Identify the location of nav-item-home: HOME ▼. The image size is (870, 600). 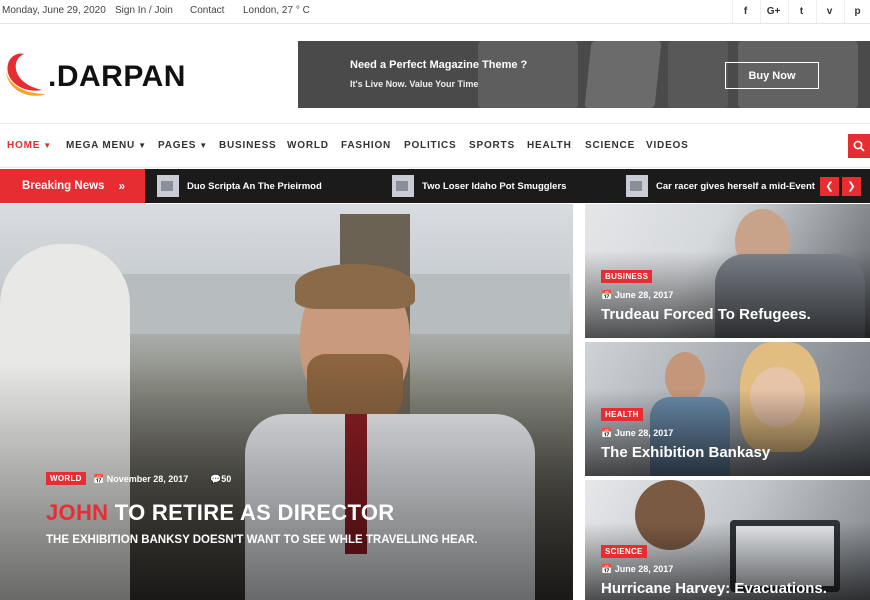
(29, 145).